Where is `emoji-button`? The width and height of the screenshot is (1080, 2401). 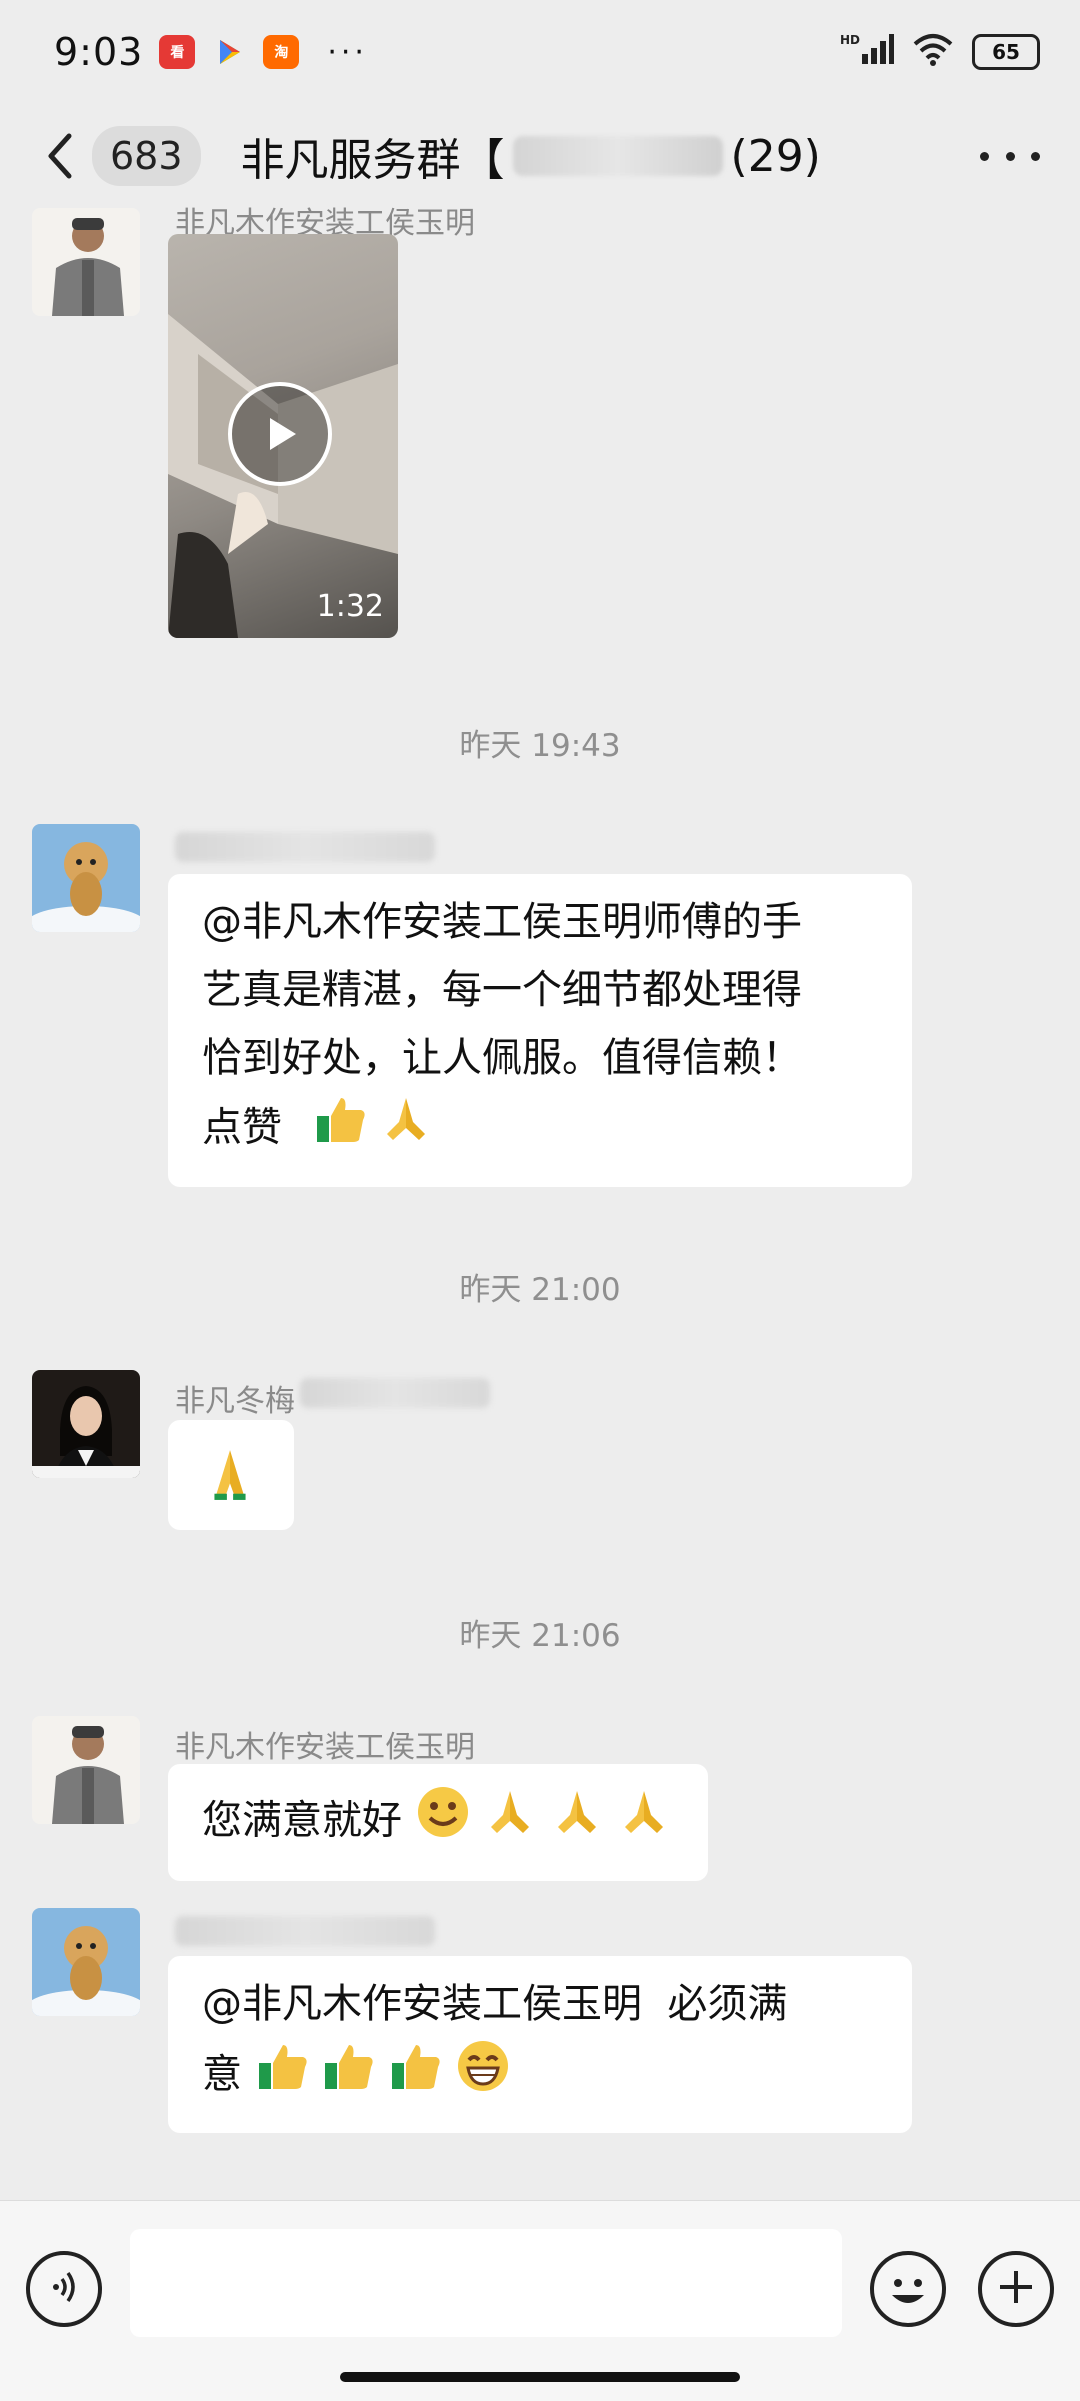
emoji-button is located at coordinates (908, 2289).